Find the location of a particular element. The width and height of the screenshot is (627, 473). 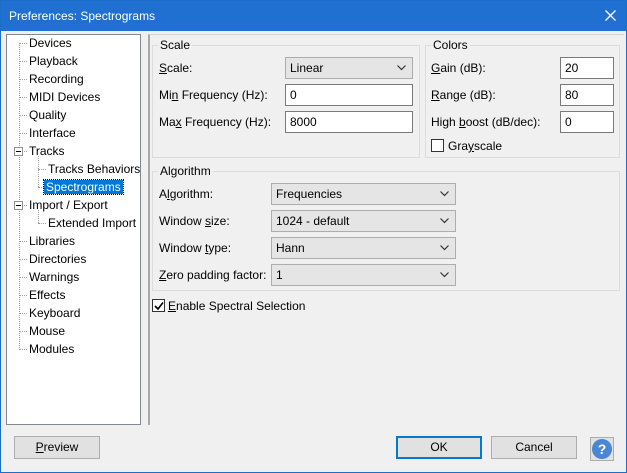

scale-group-title: Scale is located at coordinates (175, 45).